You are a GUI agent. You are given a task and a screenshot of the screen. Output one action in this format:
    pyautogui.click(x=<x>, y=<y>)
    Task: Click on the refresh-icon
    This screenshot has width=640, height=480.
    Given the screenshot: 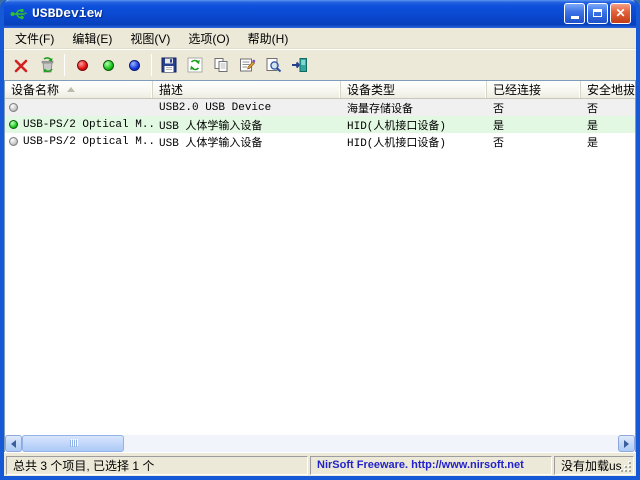 What is the action you would take?
    pyautogui.click(x=195, y=65)
    